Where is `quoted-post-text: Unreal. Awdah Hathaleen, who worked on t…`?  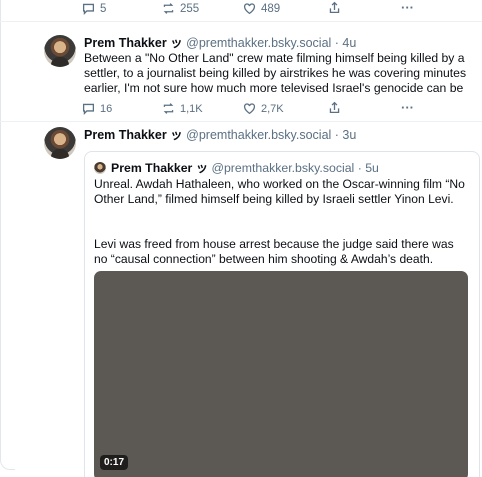
quoted-post-text: Unreal. Awdah Hathaleen, who worked on t… is located at coordinates (279, 191).